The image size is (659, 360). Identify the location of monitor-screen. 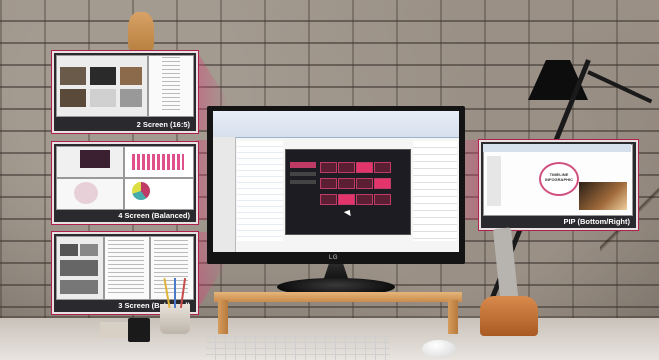
(336, 181).